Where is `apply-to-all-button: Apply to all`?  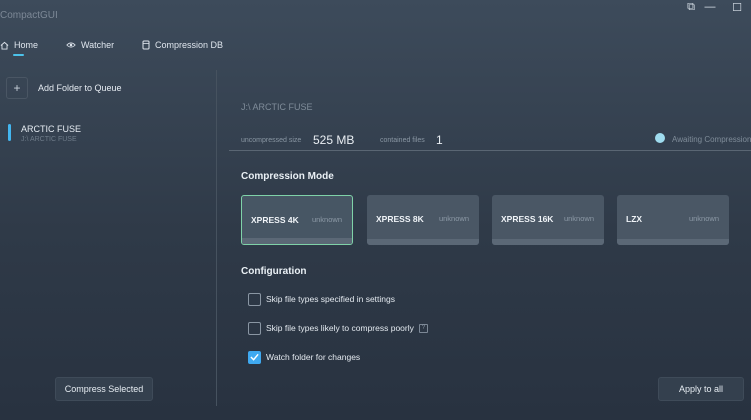 apply-to-all-button: Apply to all is located at coordinates (701, 389).